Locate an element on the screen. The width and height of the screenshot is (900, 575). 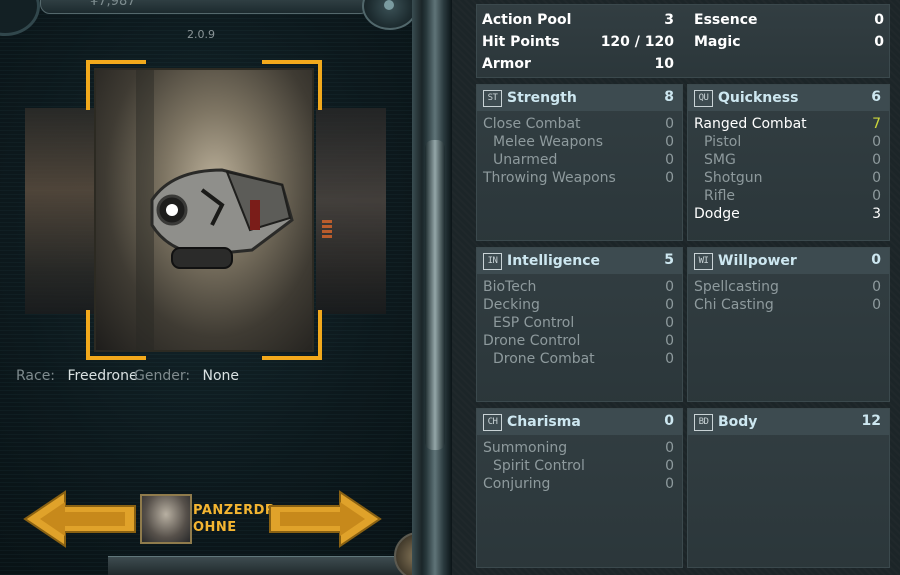
stat-magic: Magic 0 is located at coordinates (789, 42).